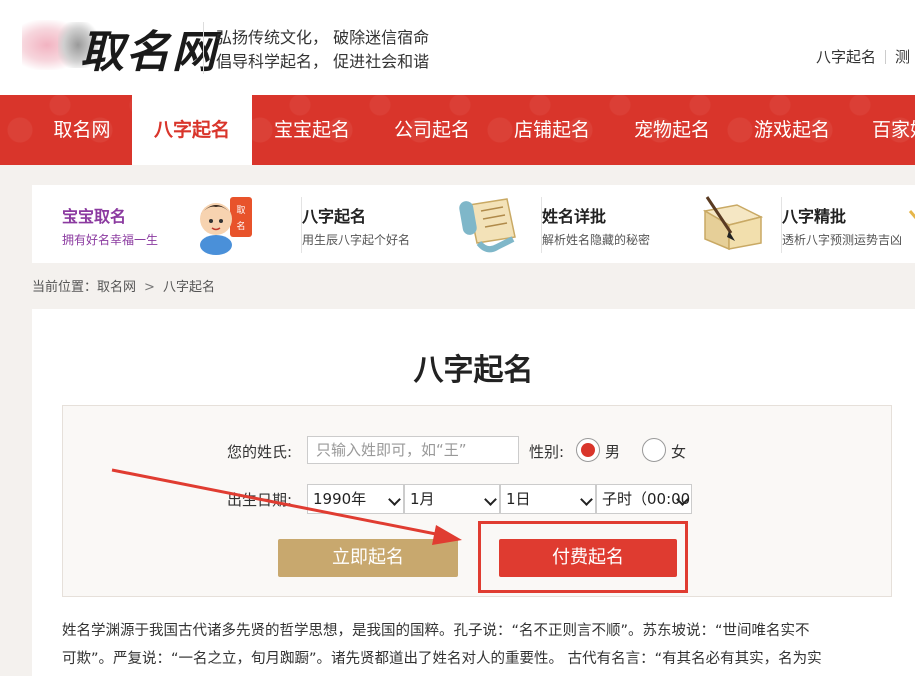 The height and width of the screenshot is (676, 915). Describe the element at coordinates (886, 57) in the screenshot. I see `top-link-separator` at that location.